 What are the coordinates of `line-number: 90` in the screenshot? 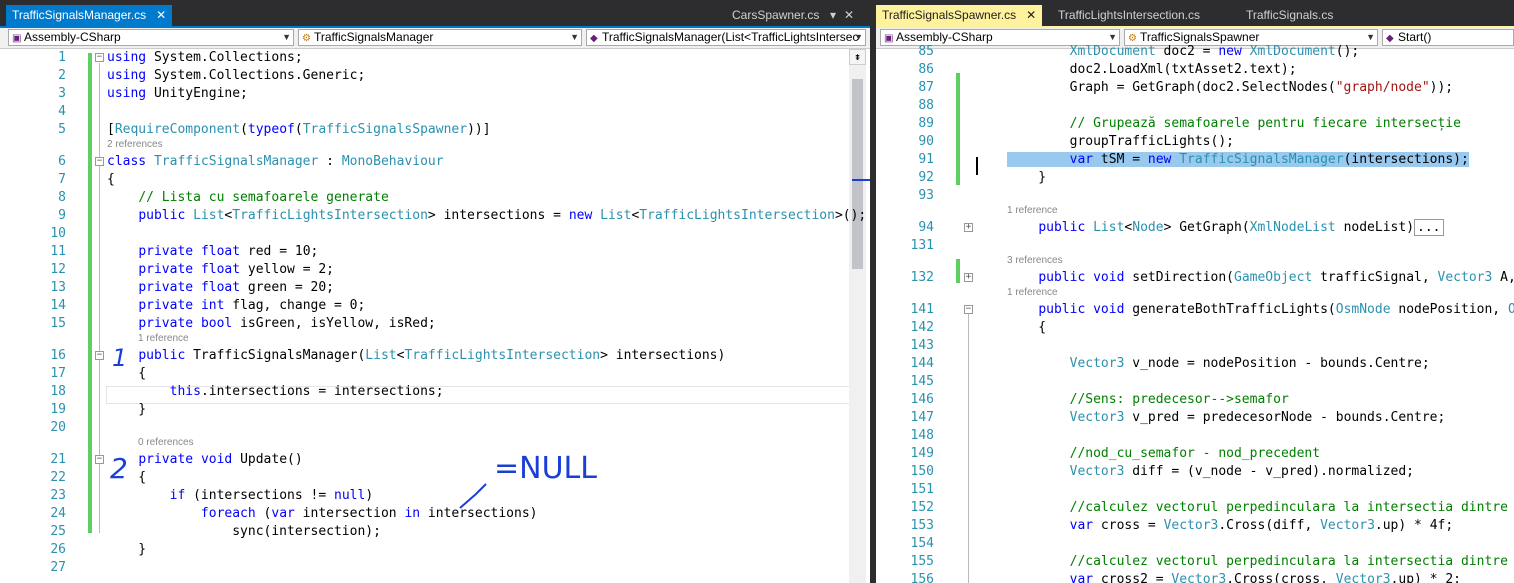 It's located at (926, 141).